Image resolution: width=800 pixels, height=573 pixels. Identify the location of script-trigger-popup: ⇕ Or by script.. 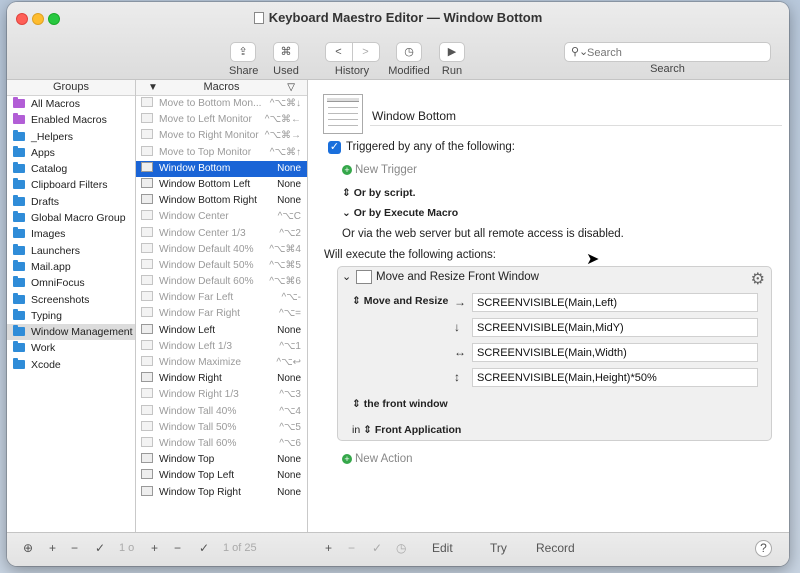
(379, 193).